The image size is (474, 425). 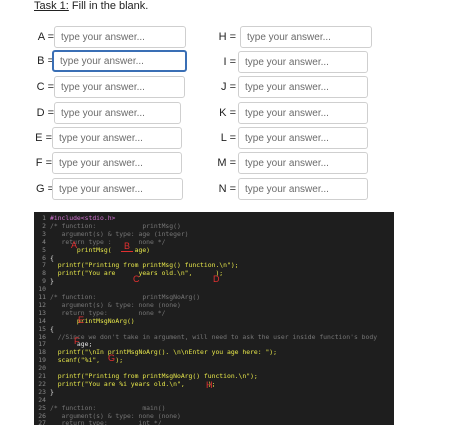 I want to click on code-line-number: 19, so click(x=42, y=360).